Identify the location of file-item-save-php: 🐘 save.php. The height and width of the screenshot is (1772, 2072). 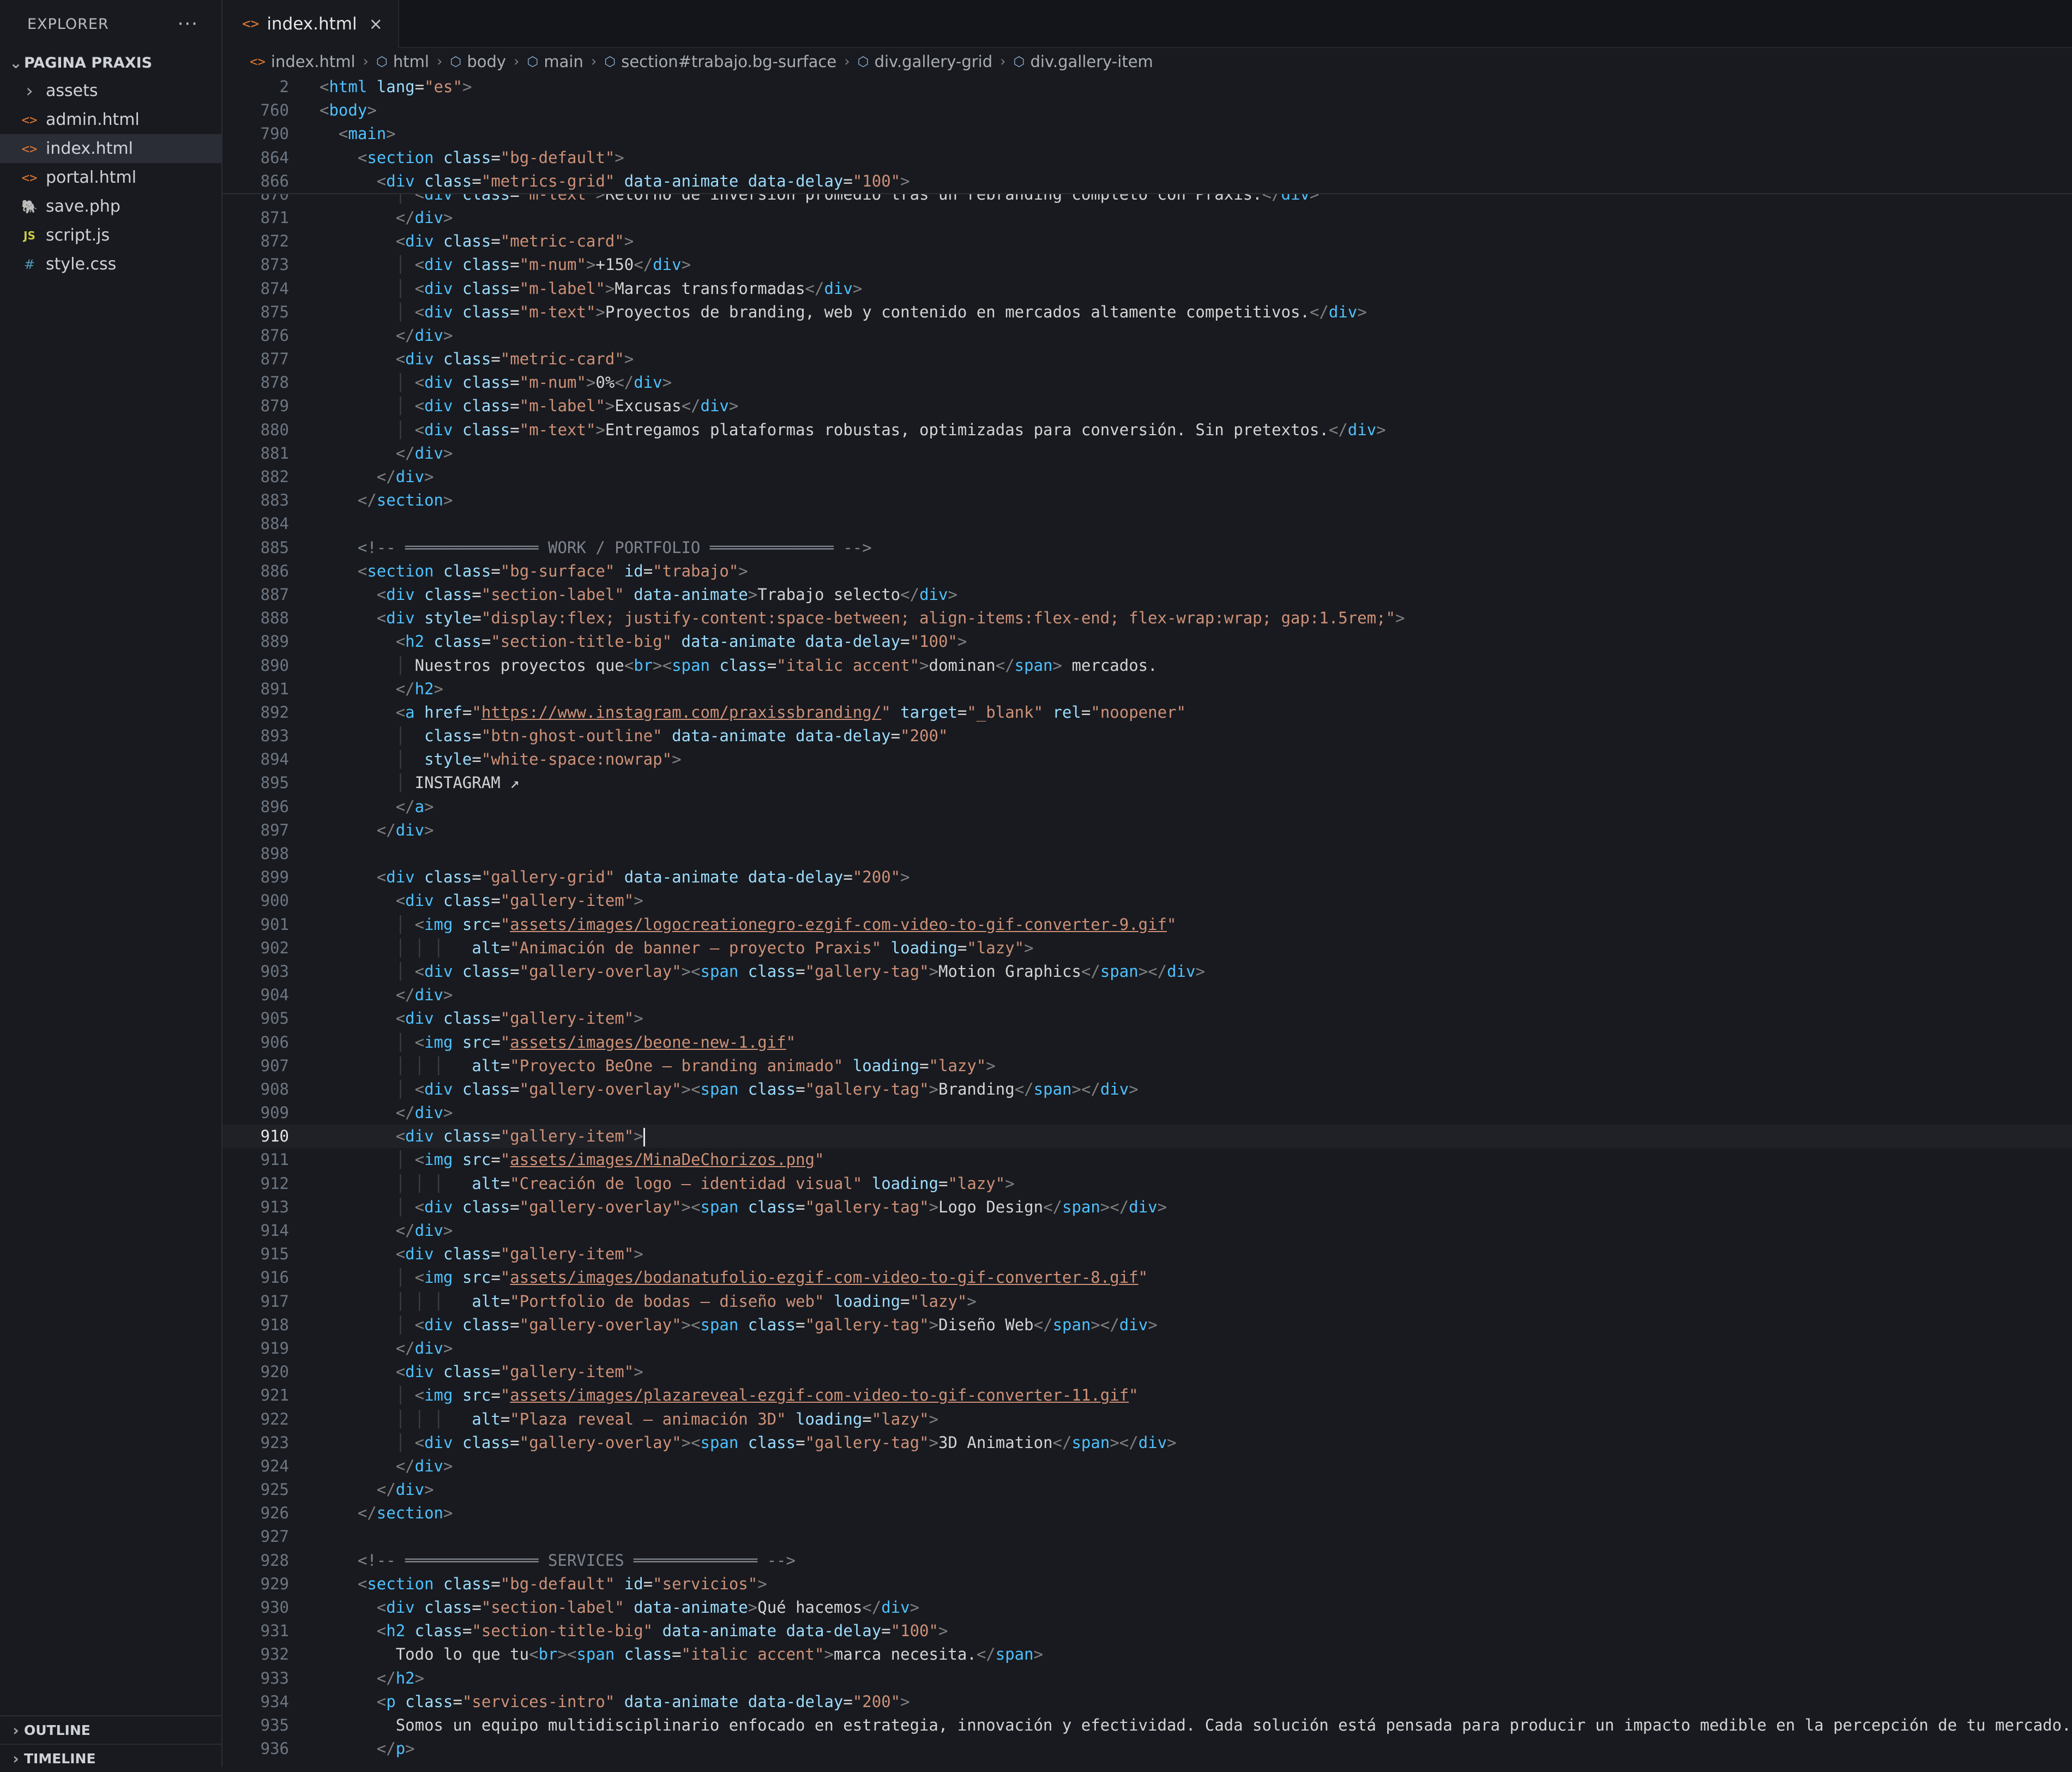
(111, 206).